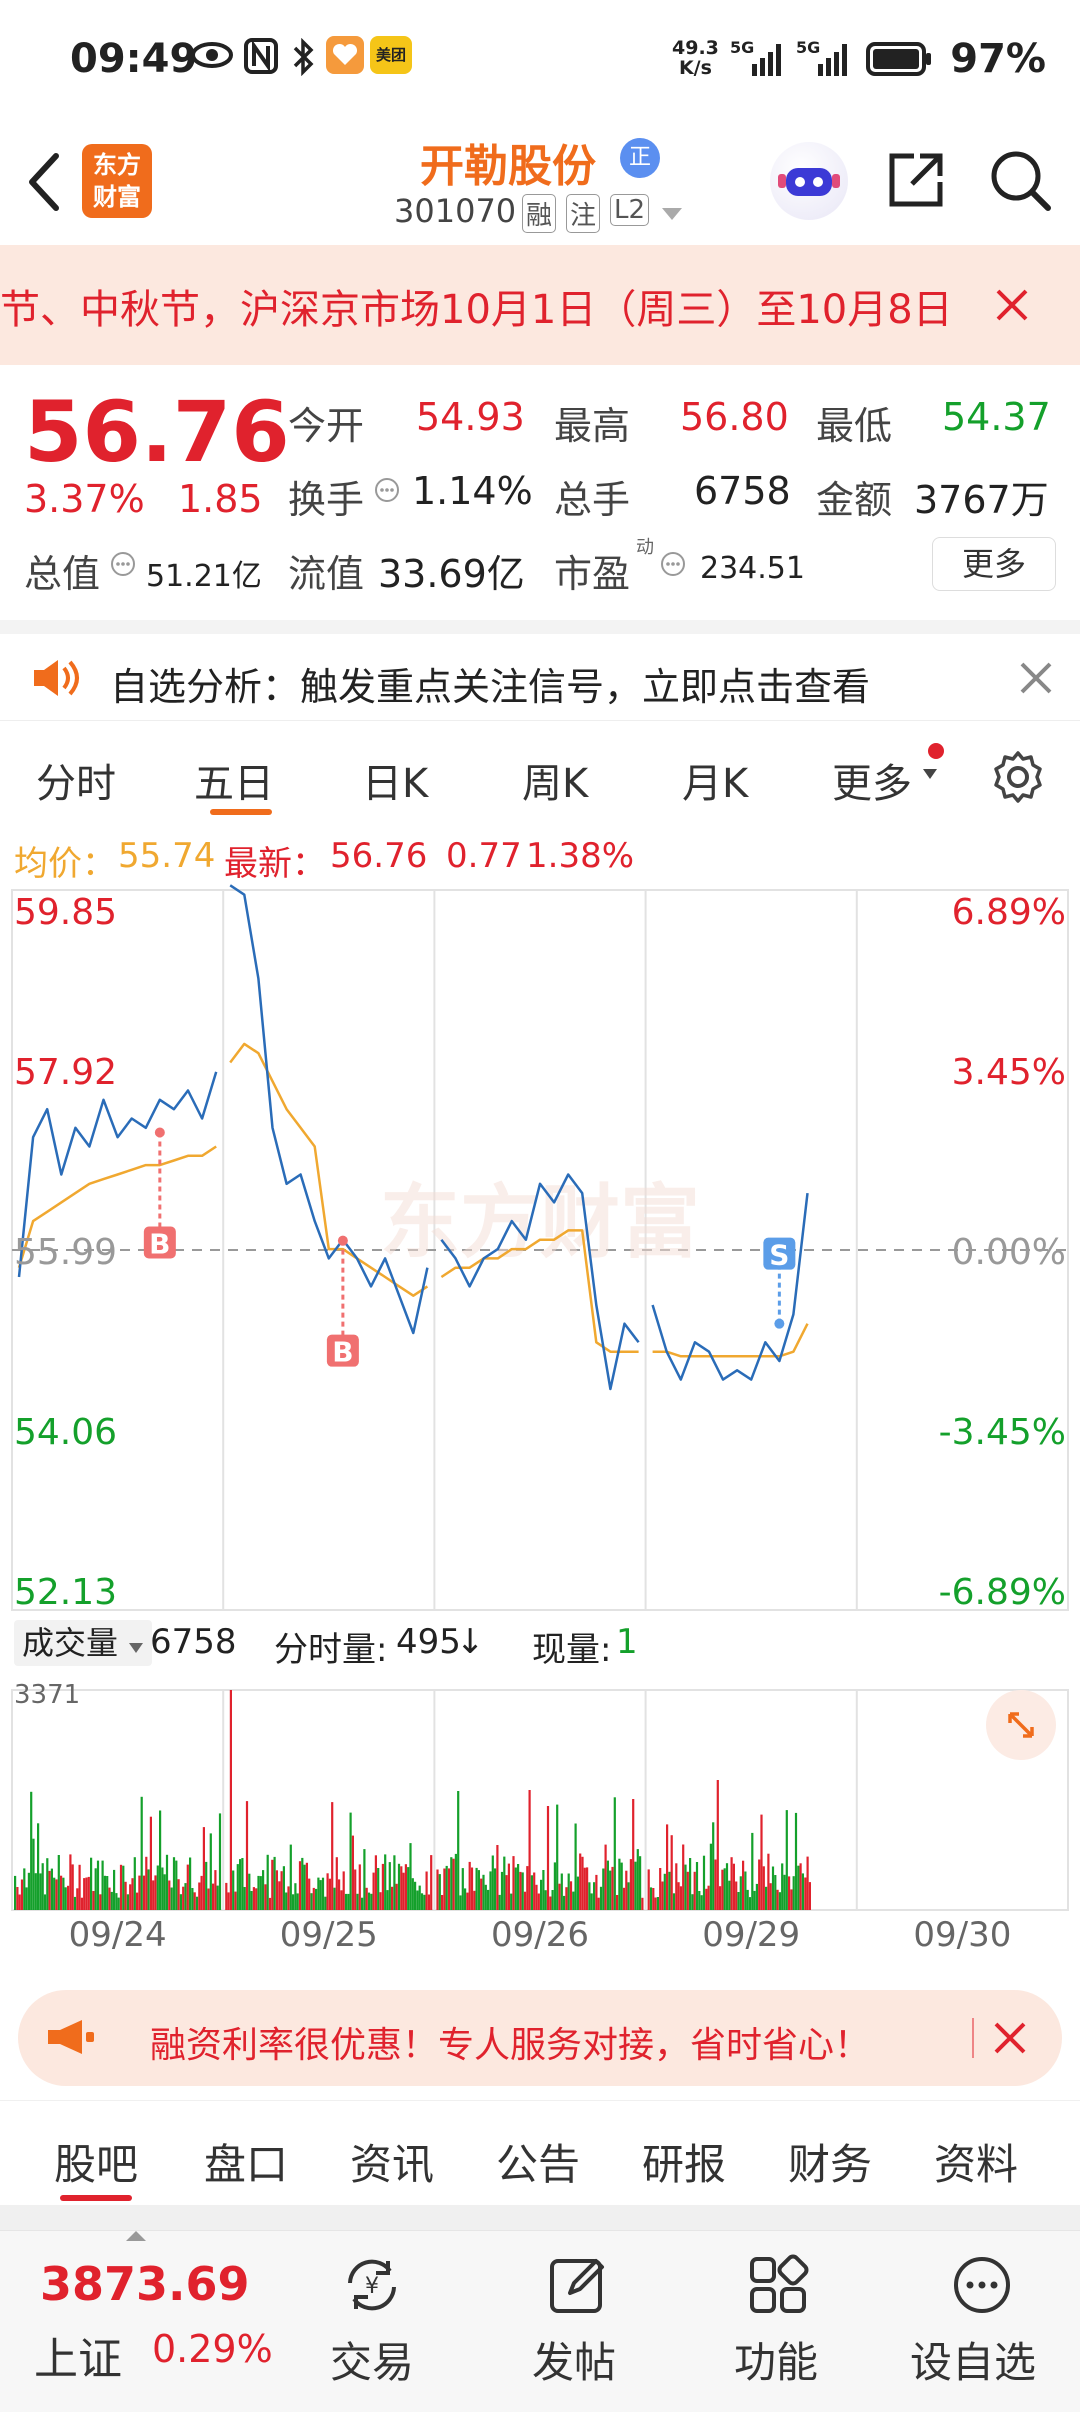 The image size is (1080, 2412). What do you see at coordinates (1036, 680) in the screenshot?
I see `notice-close-icon` at bounding box center [1036, 680].